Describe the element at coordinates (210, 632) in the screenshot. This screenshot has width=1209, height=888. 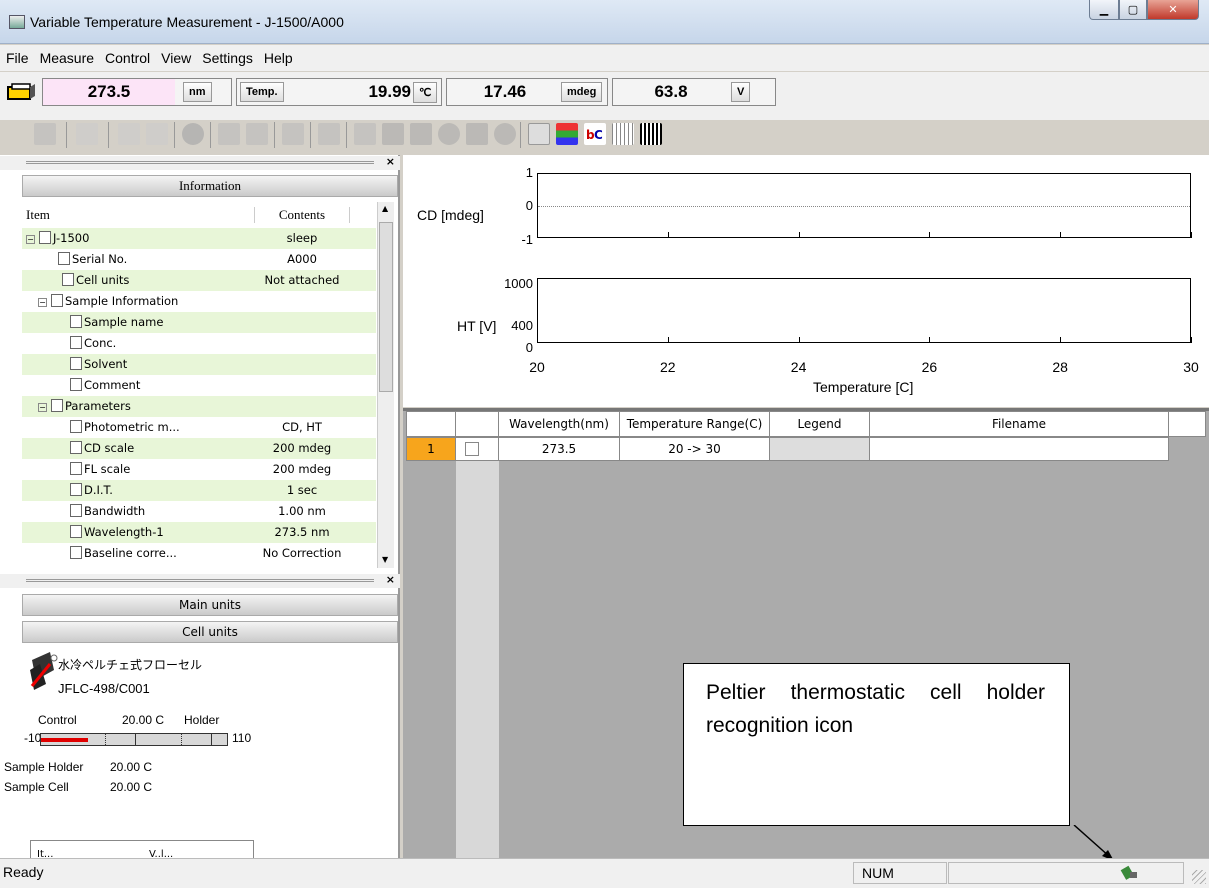
I see `cell-units-tab: Cell units` at that location.